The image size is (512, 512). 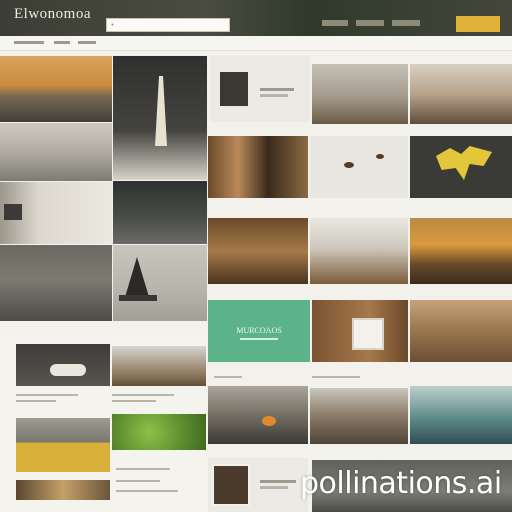 What do you see at coordinates (461, 415) in the screenshot?
I see `photo-blue-mountains` at bounding box center [461, 415].